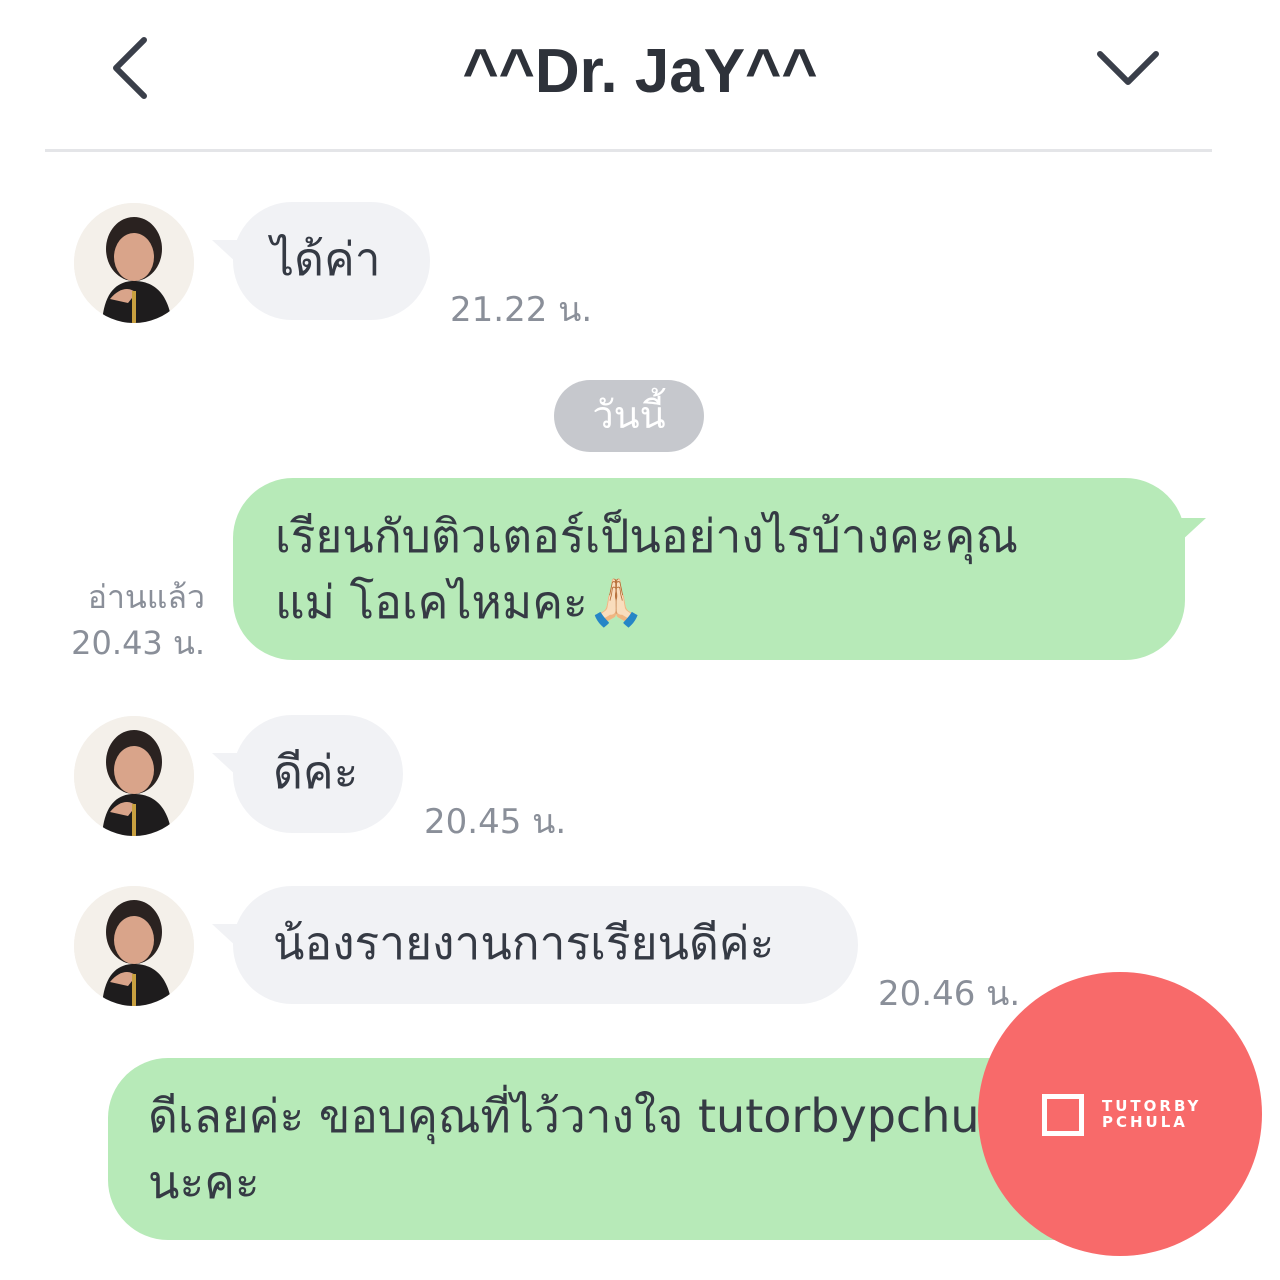 The height and width of the screenshot is (1280, 1280). Describe the element at coordinates (138, 643) in the screenshot. I see `message-time: 20.43 น.` at that location.